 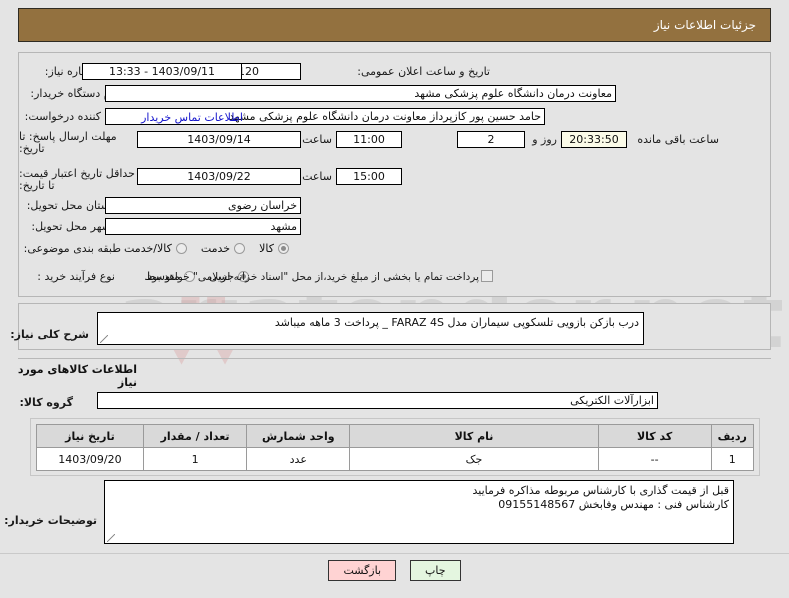 I want to click on cell-name: جک, so click(x=474, y=459).